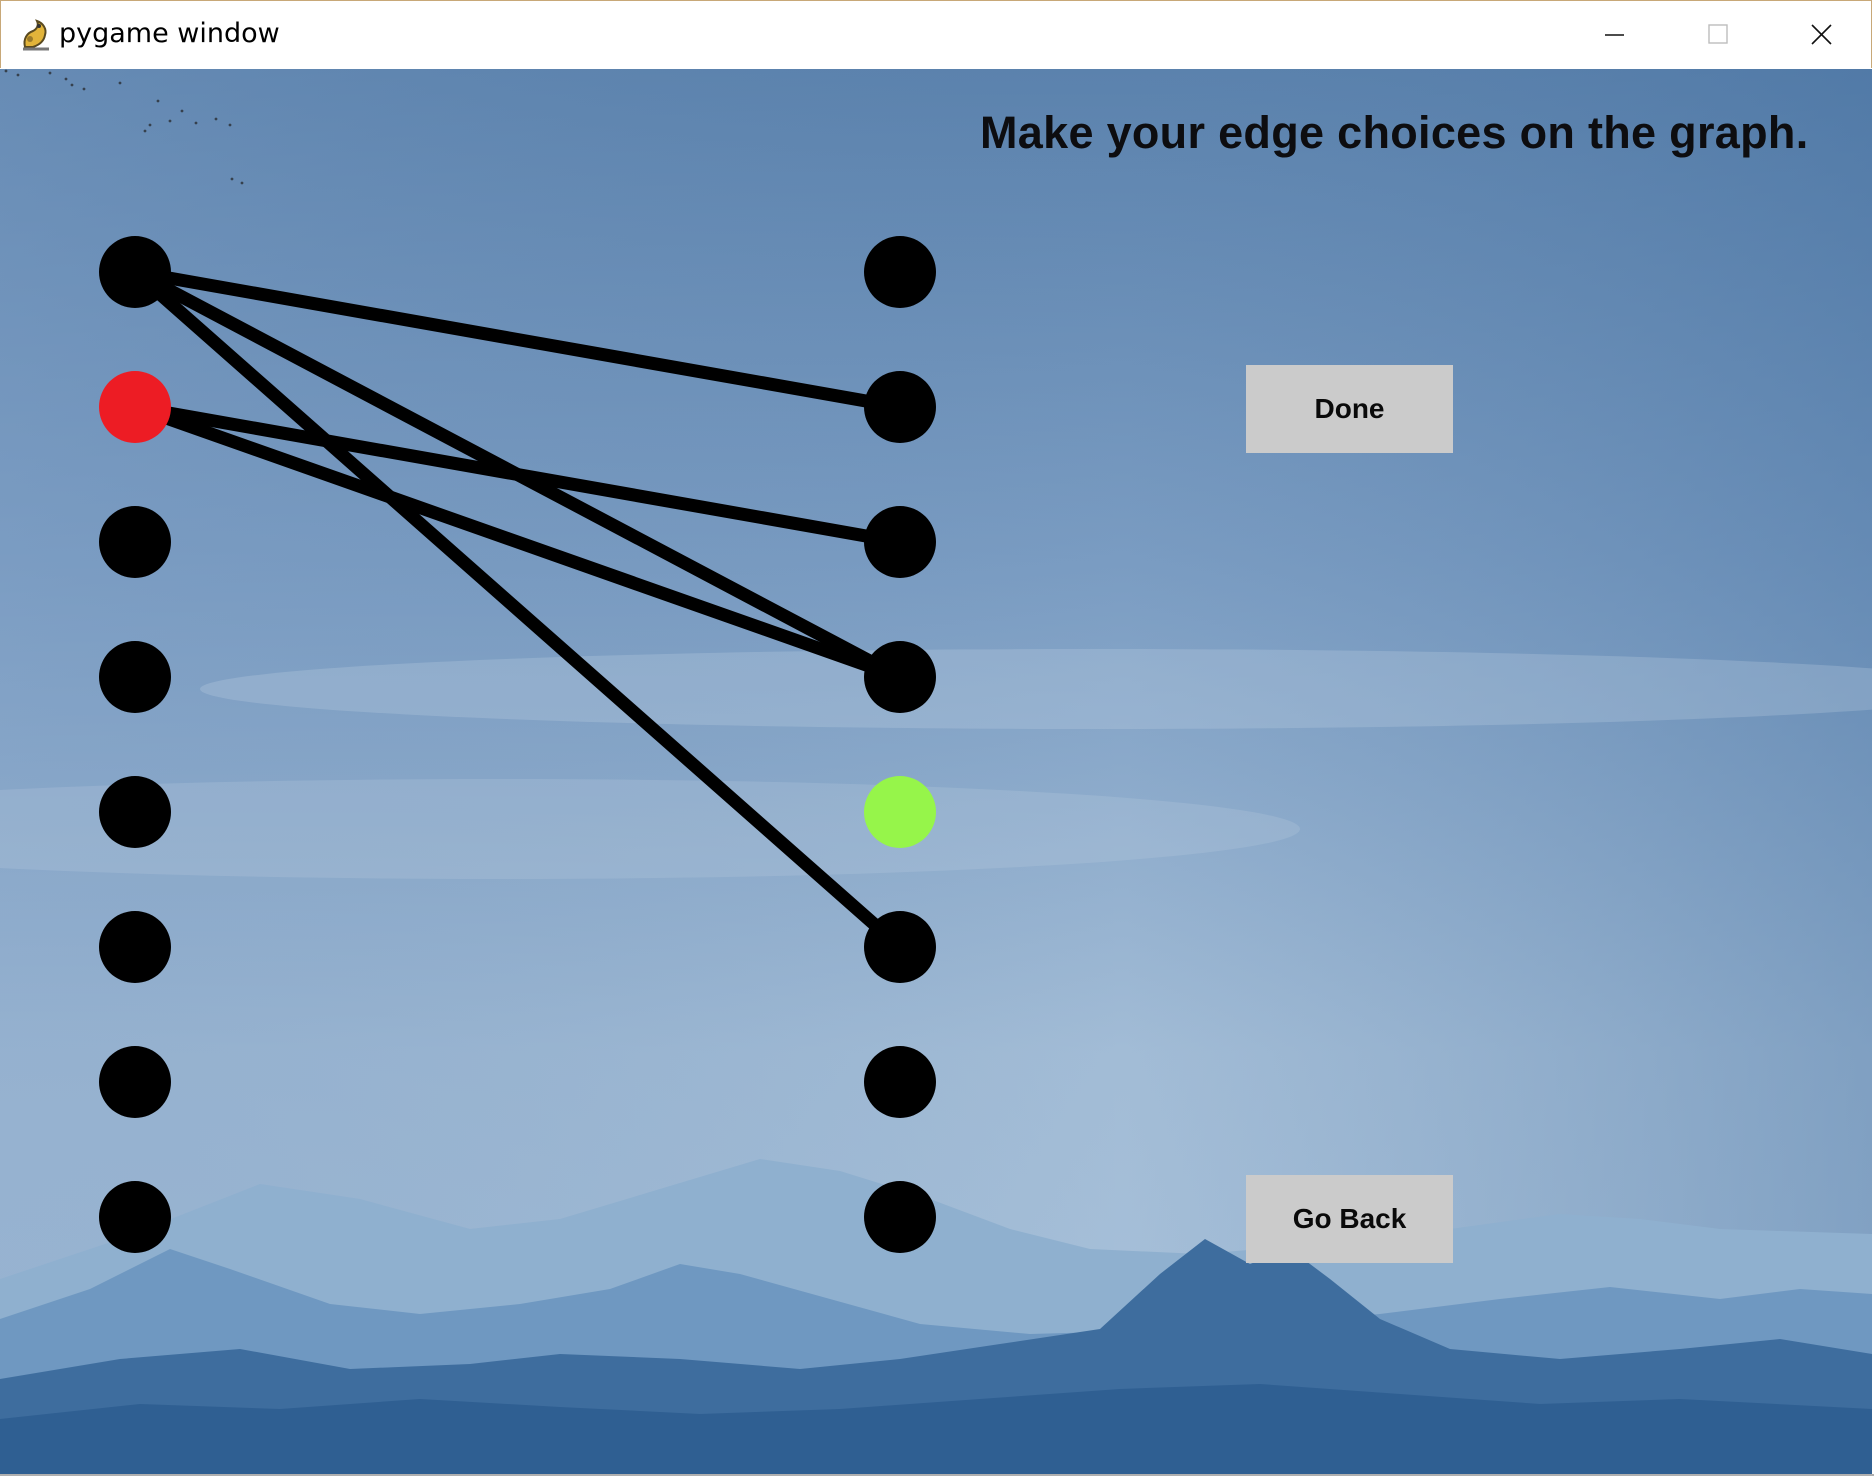 The image size is (1874, 1476). I want to click on close-icon, so click(1821, 34).